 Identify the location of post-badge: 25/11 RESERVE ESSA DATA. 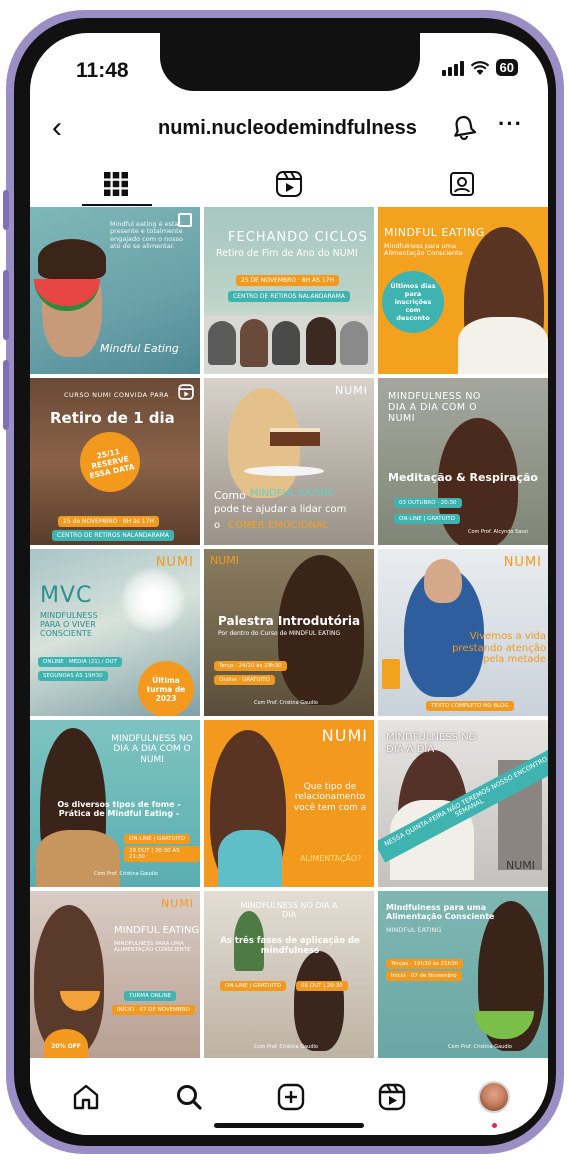
(110, 462).